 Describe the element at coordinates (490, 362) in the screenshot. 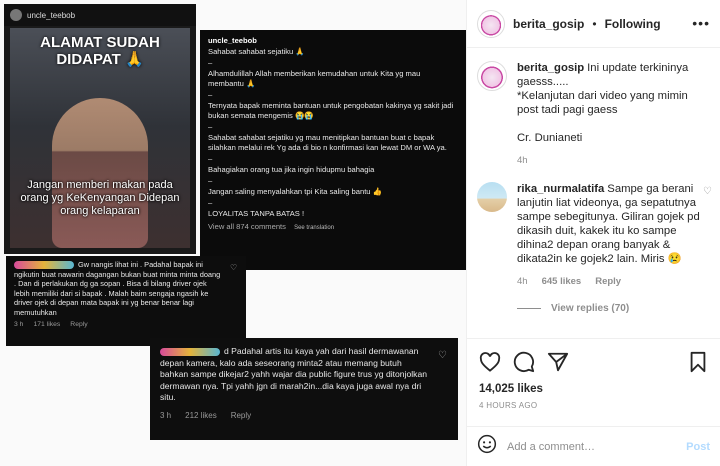

I see `heart-icon` at that location.